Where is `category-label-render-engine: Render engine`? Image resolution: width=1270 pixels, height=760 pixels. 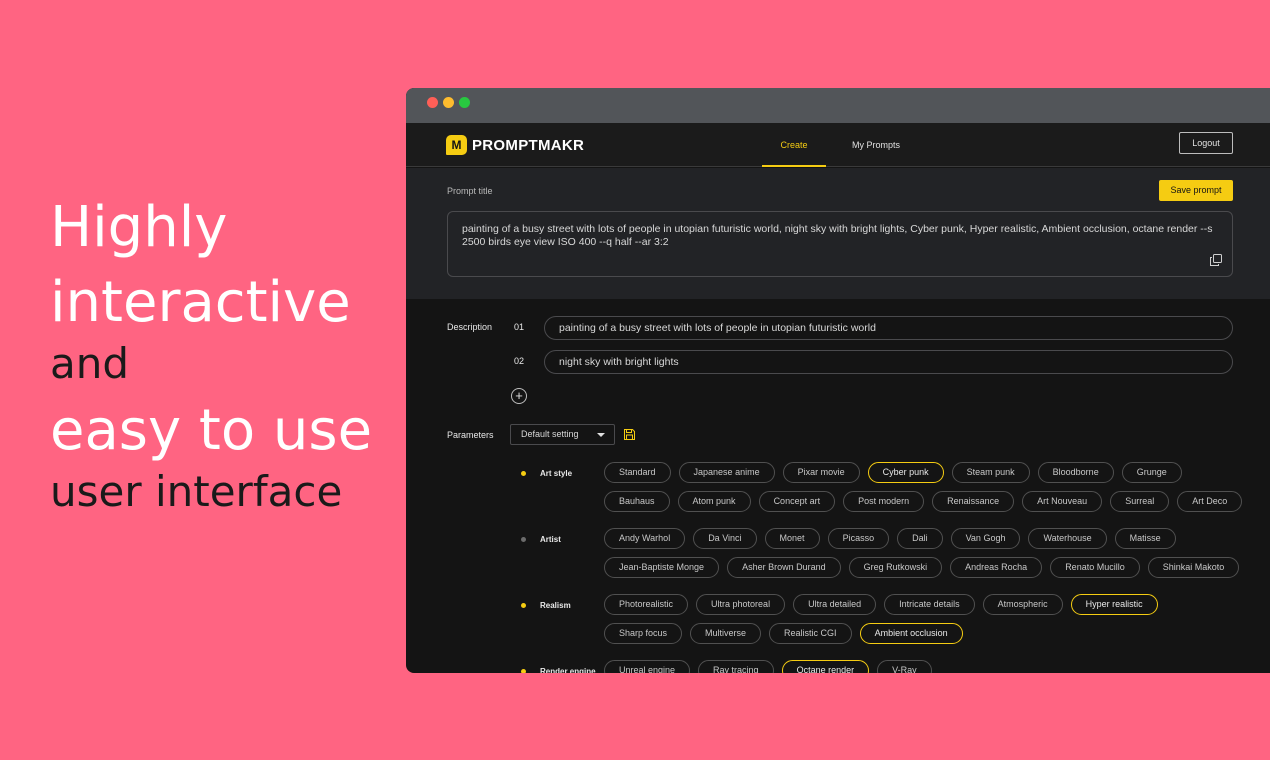 category-label-render-engine: Render engine is located at coordinates (568, 670).